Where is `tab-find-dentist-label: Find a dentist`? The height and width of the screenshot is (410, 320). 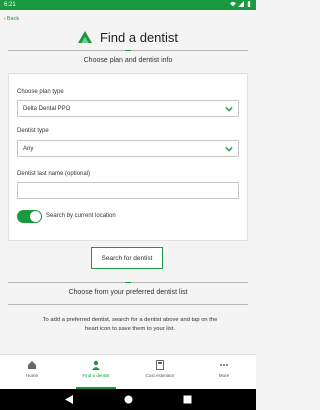 tab-find-dentist-label: Find a dentist is located at coordinates (96, 375).